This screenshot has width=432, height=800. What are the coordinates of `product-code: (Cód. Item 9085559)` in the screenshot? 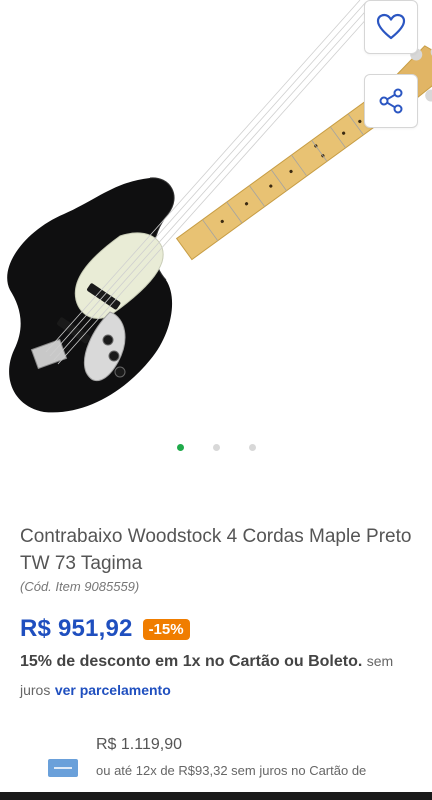 It's located at (80, 586).